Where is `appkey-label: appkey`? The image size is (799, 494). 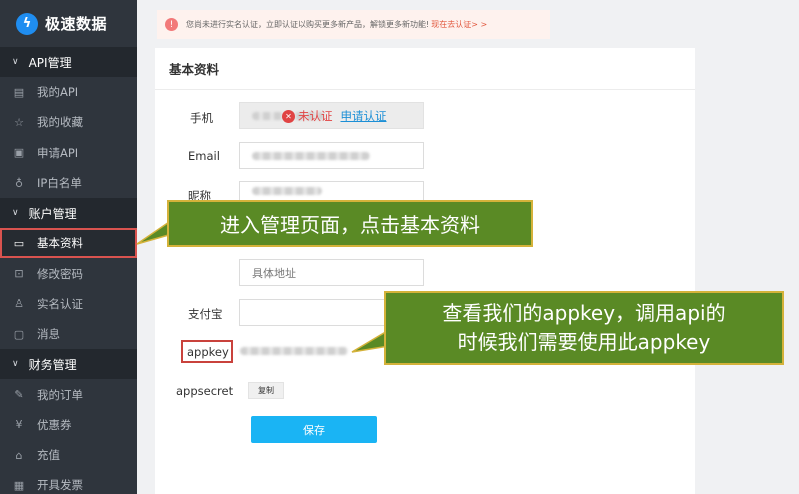 appkey-label: appkey is located at coordinates (208, 351).